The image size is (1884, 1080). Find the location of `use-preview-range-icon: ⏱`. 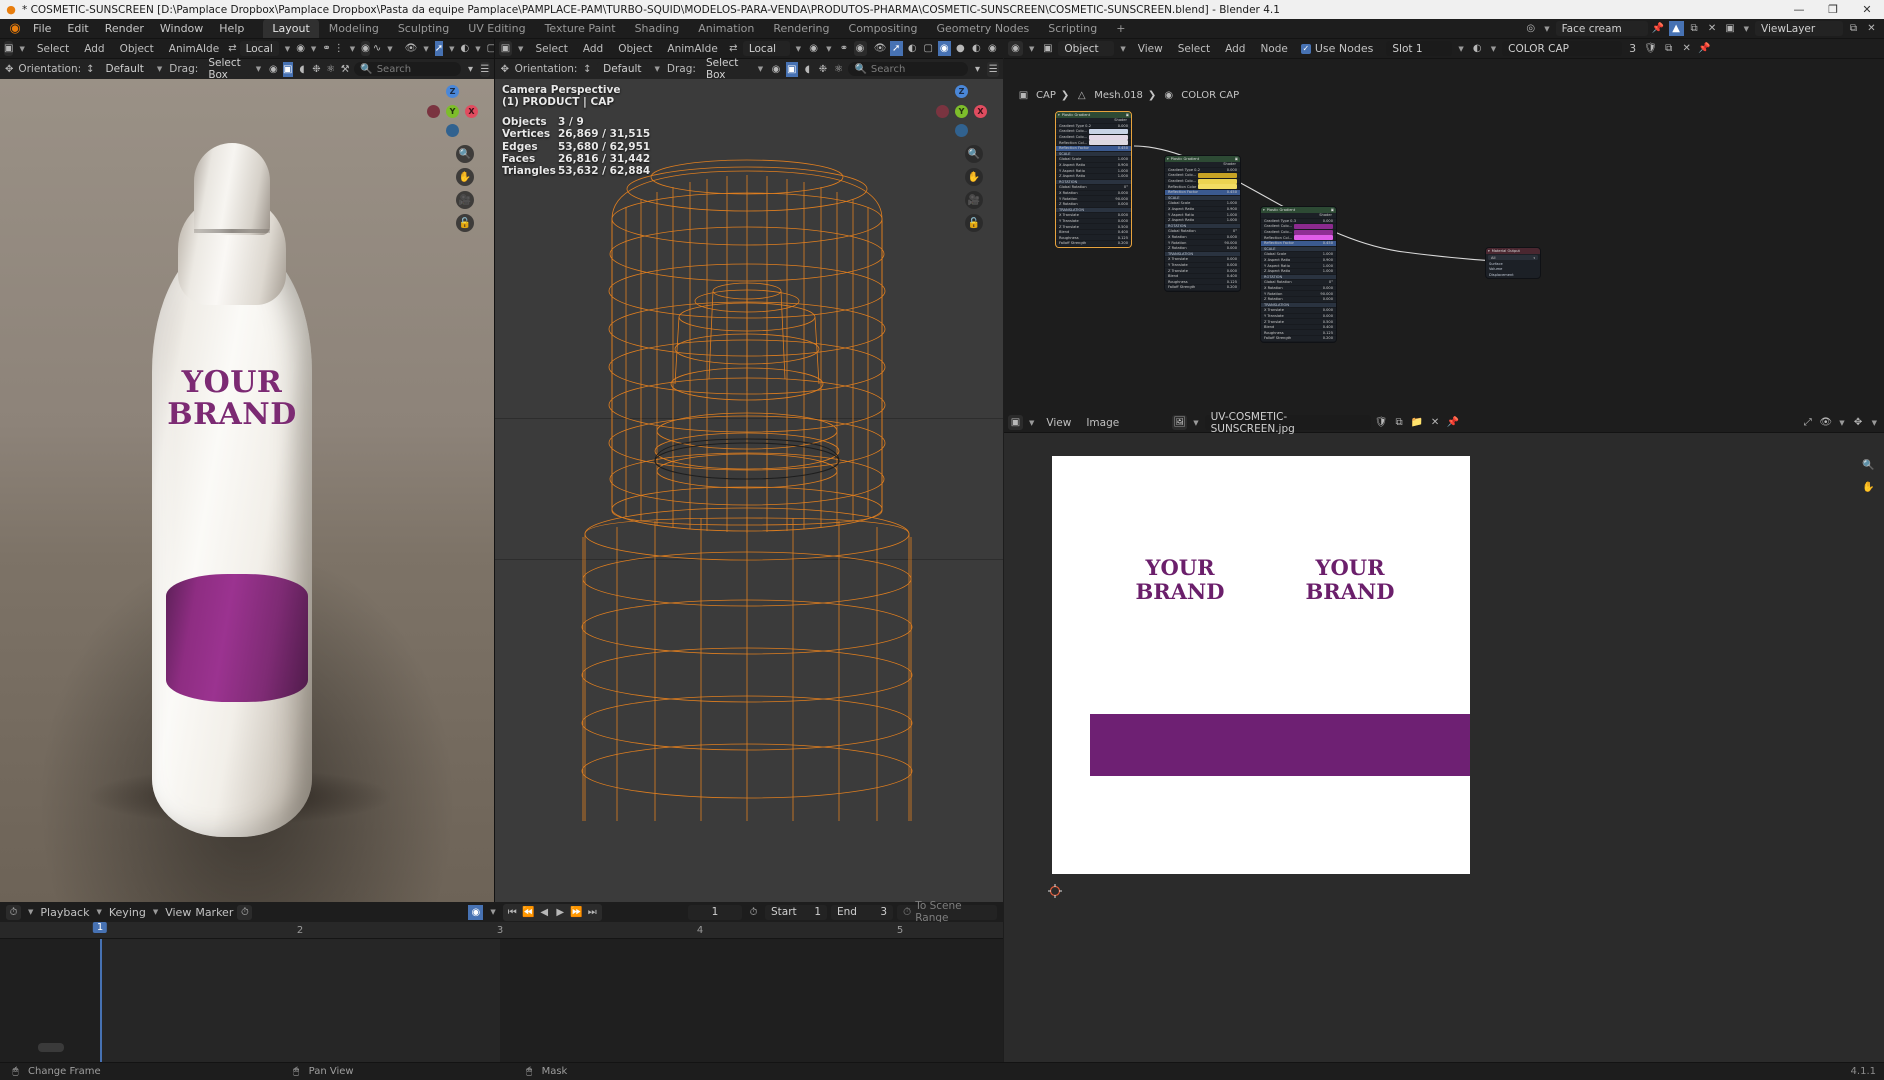

use-preview-range-icon: ⏱ is located at coordinates (753, 912).